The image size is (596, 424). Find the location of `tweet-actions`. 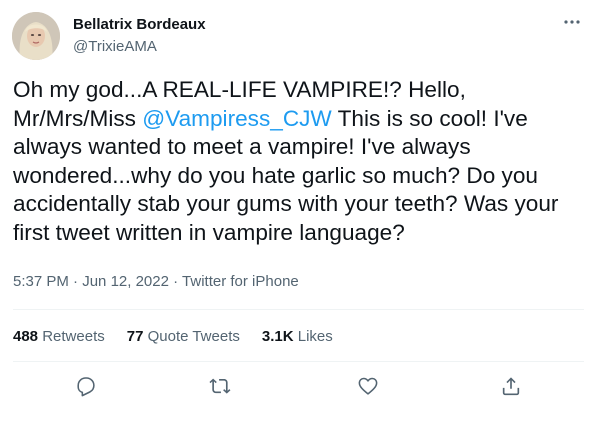

tweet-actions is located at coordinates (298, 386).